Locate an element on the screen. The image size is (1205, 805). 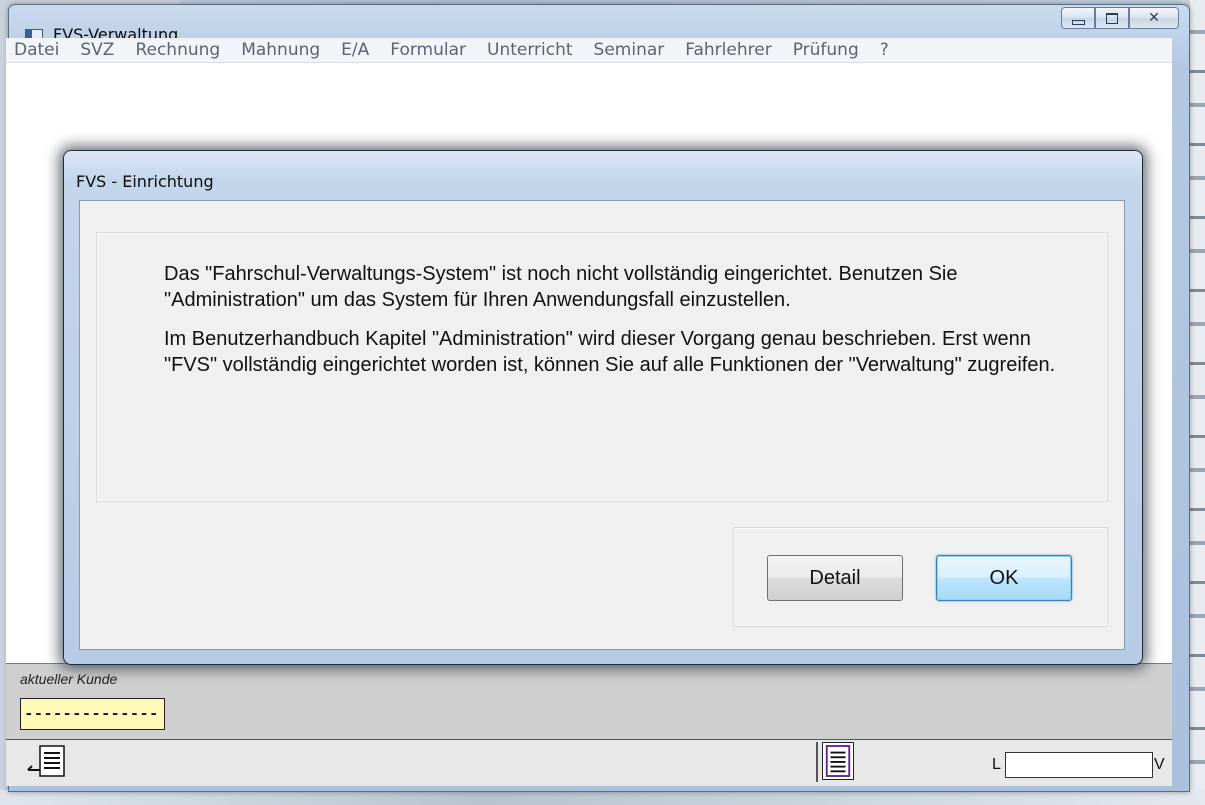
menu-seminar: Seminar is located at coordinates (630, 50).